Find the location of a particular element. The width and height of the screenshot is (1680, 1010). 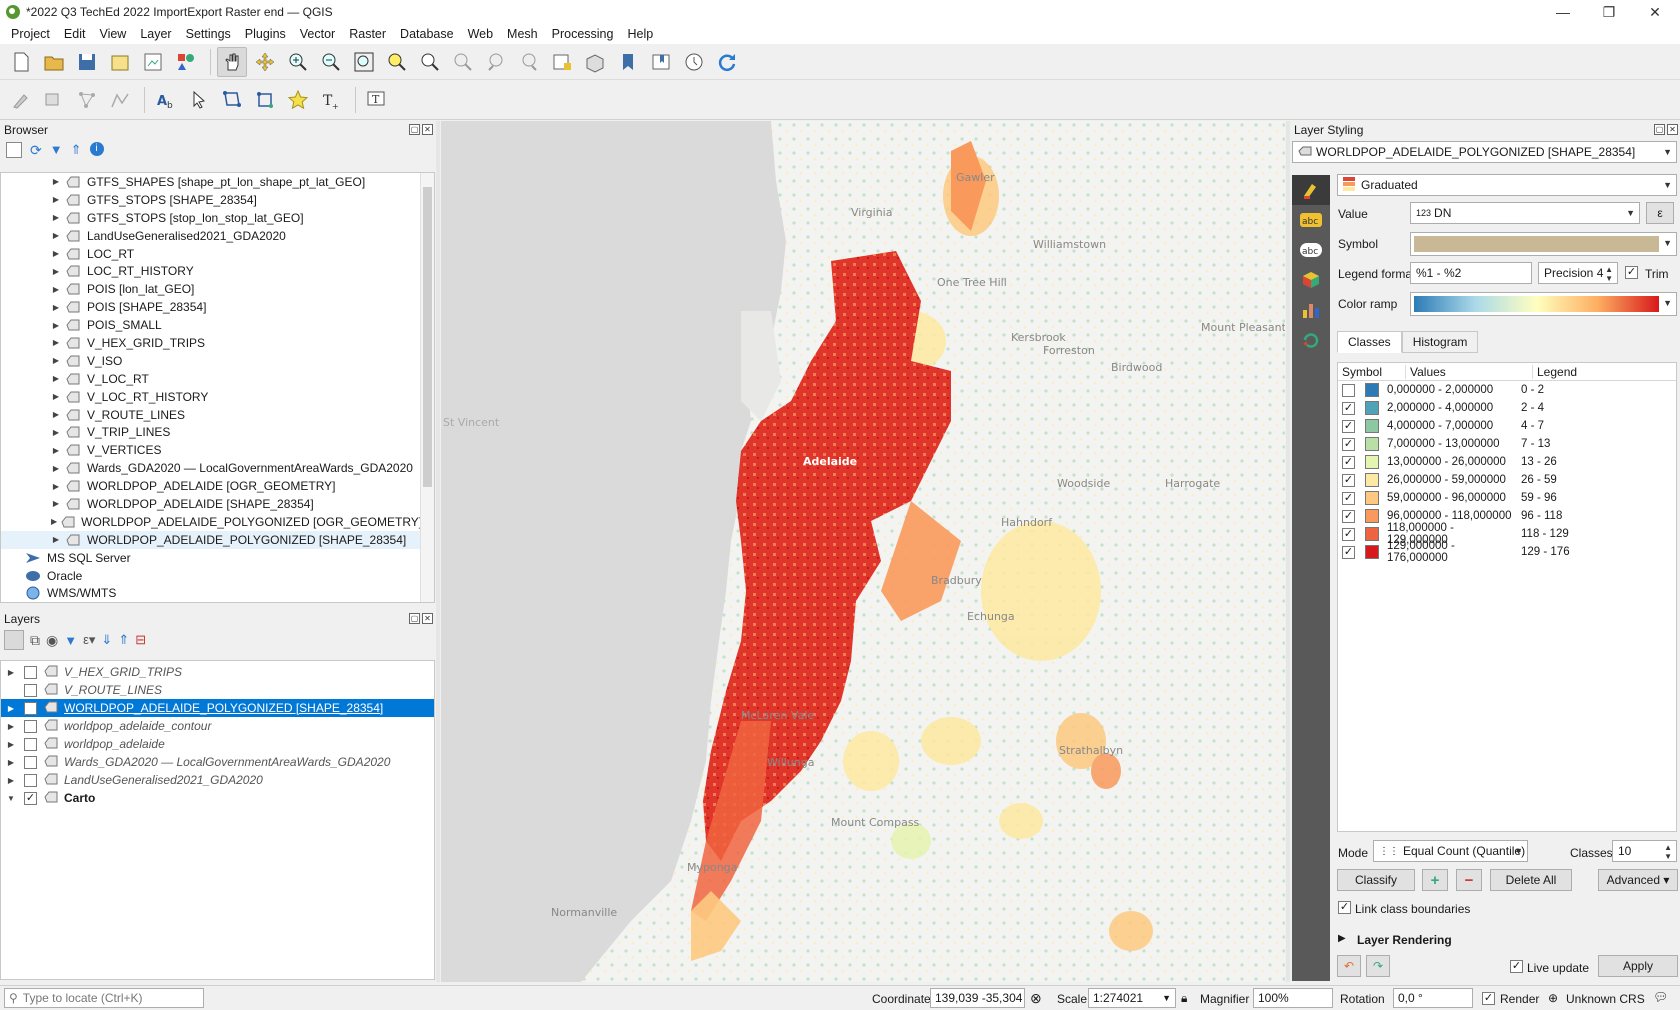

temporal-controller-icon is located at coordinates (694, 62).